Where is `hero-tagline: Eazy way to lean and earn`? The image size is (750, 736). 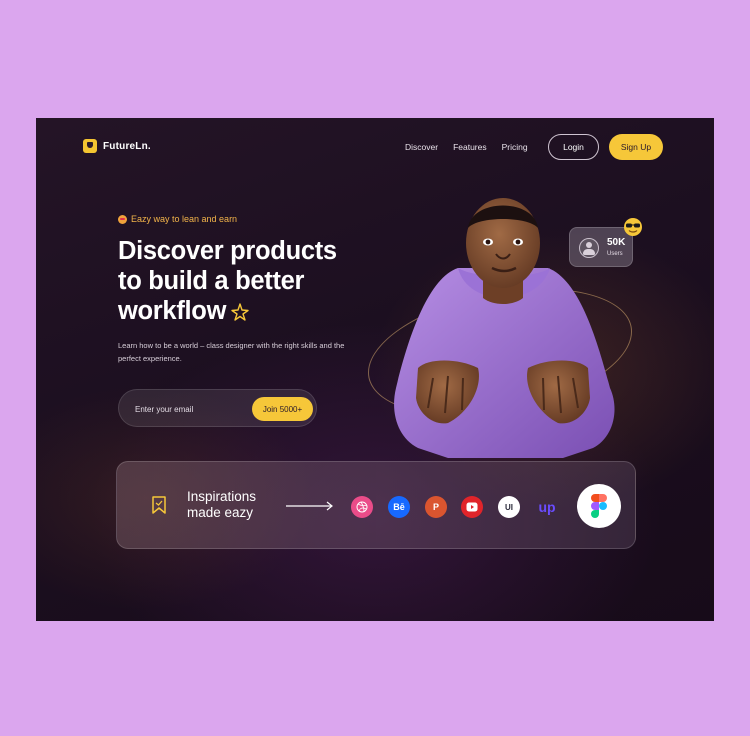 hero-tagline: Eazy way to lean and earn is located at coordinates (177, 219).